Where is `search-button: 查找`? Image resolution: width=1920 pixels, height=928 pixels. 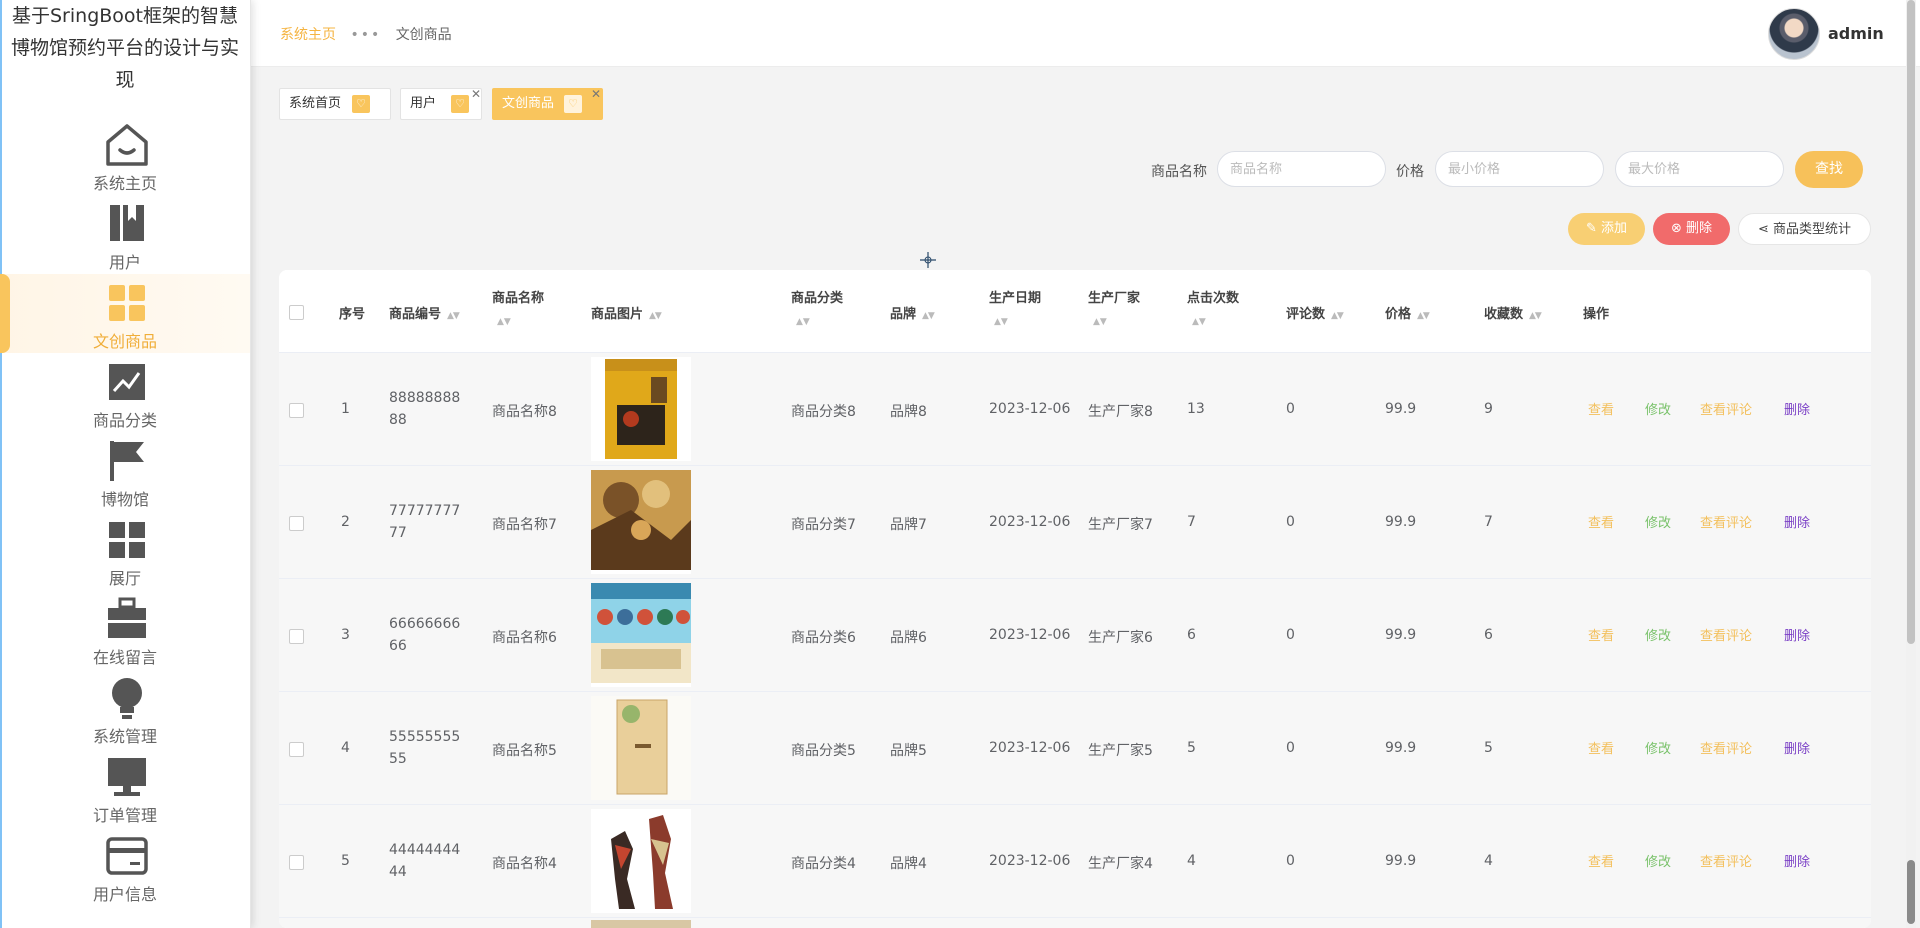
search-button: 查找 is located at coordinates (1829, 169).